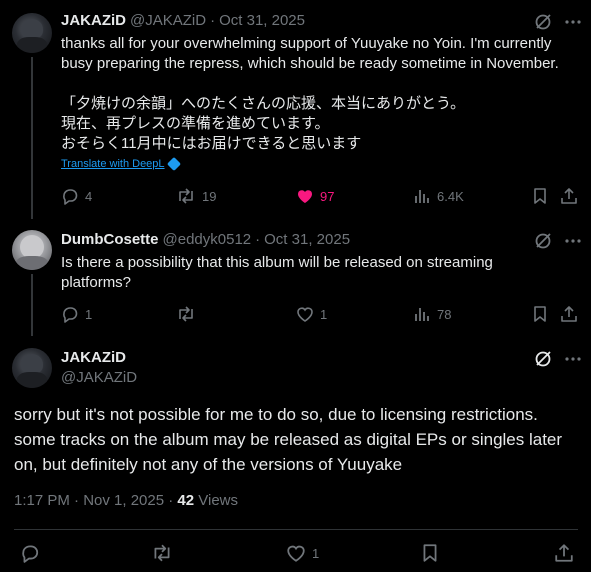  I want to click on tweet2-header: DumbCosette @eddyk0512 · Oct 31, 2025, so click(205, 240).